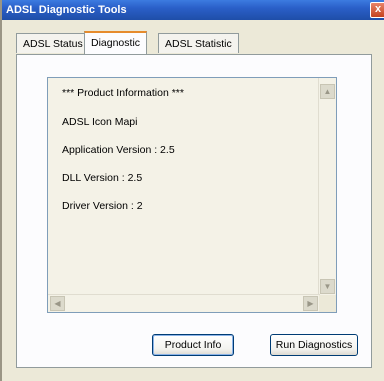  What do you see at coordinates (100, 122) in the screenshot?
I see `info-line: ADSL Icon Mapi` at bounding box center [100, 122].